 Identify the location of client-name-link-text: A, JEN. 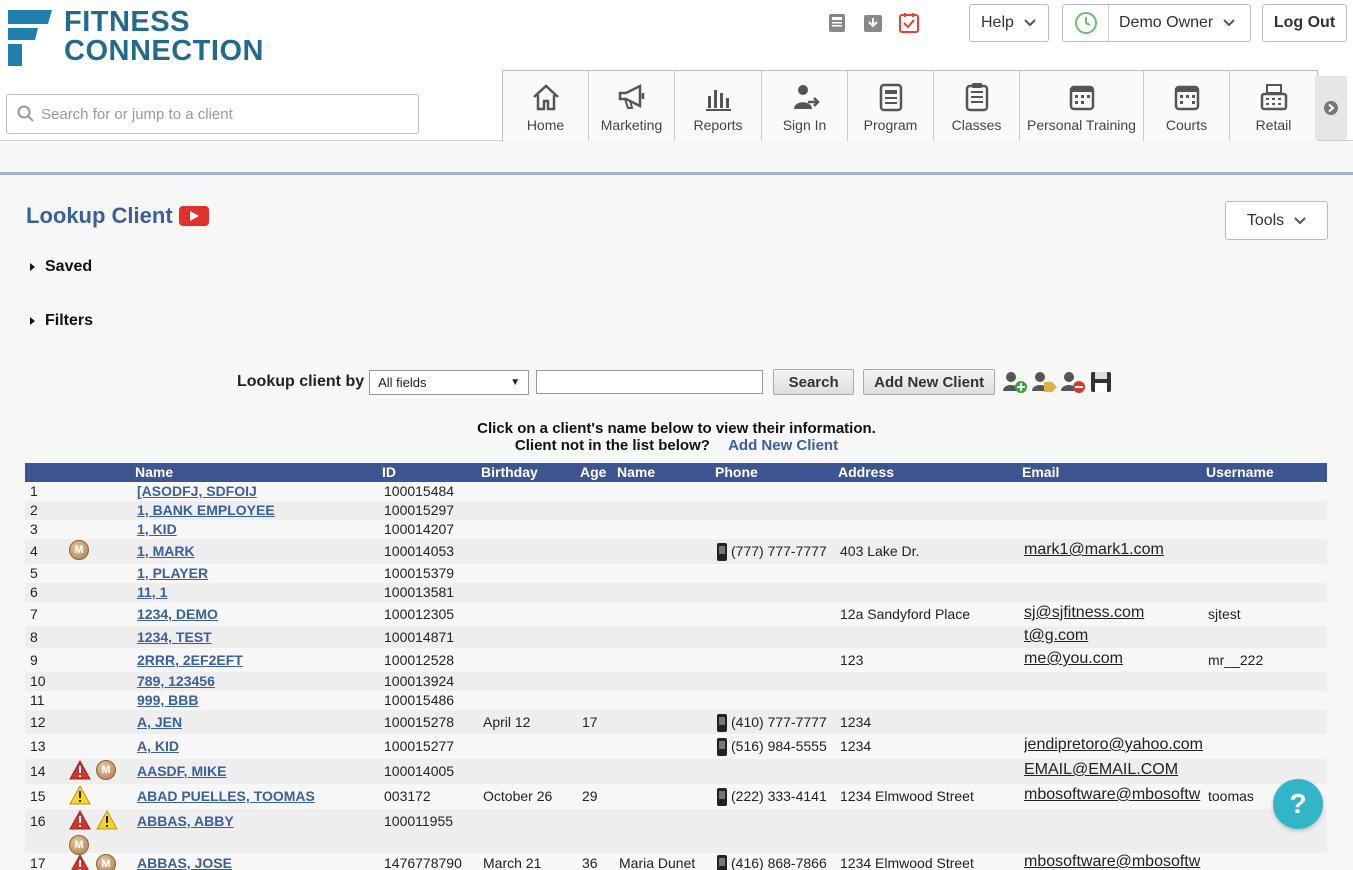
(159, 722).